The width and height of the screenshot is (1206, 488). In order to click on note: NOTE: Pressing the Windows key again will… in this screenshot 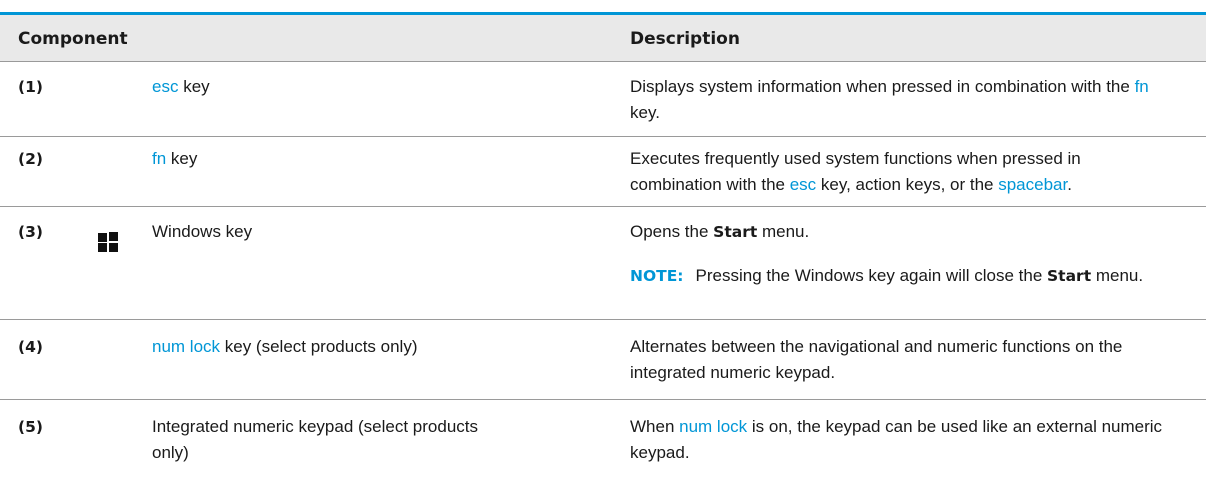, I will do `click(887, 275)`.